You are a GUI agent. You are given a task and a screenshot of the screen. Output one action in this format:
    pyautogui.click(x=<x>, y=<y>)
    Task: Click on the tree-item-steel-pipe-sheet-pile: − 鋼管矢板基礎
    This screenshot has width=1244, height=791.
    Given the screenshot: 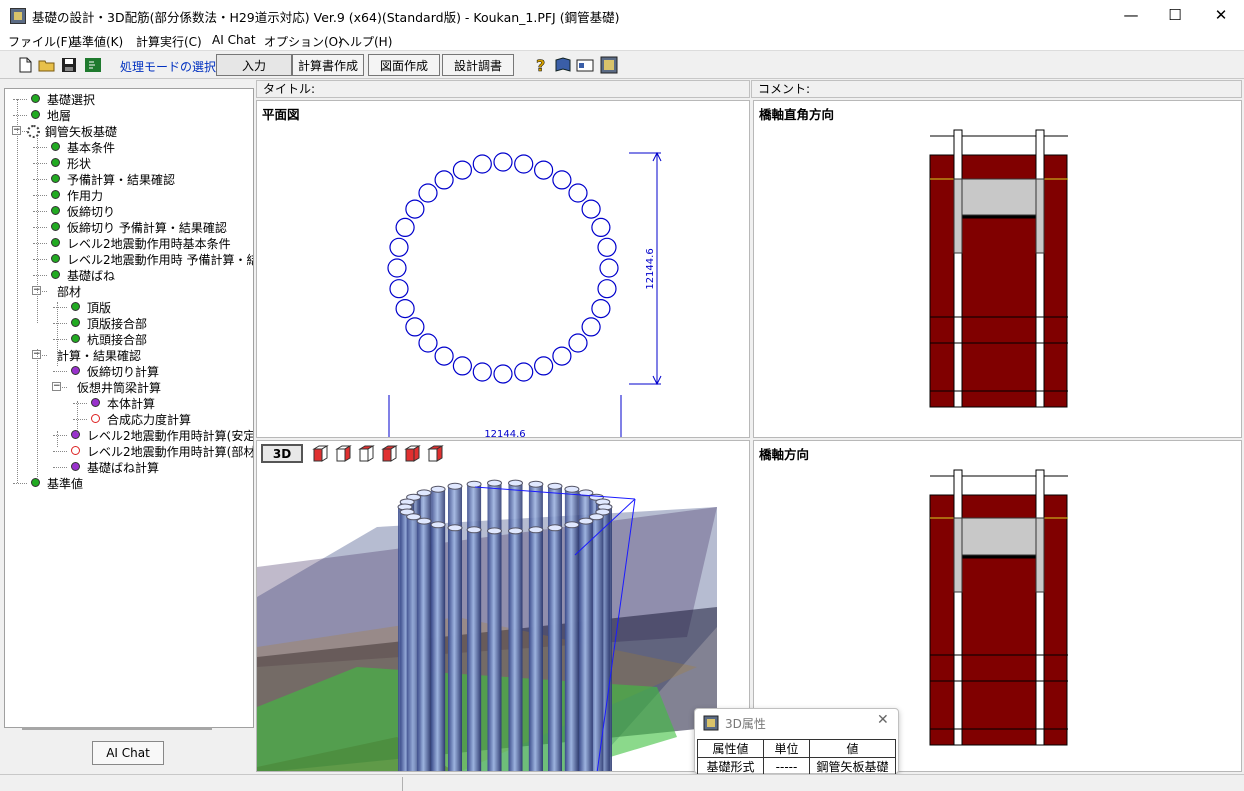 What is the action you would take?
    pyautogui.click(x=129, y=131)
    